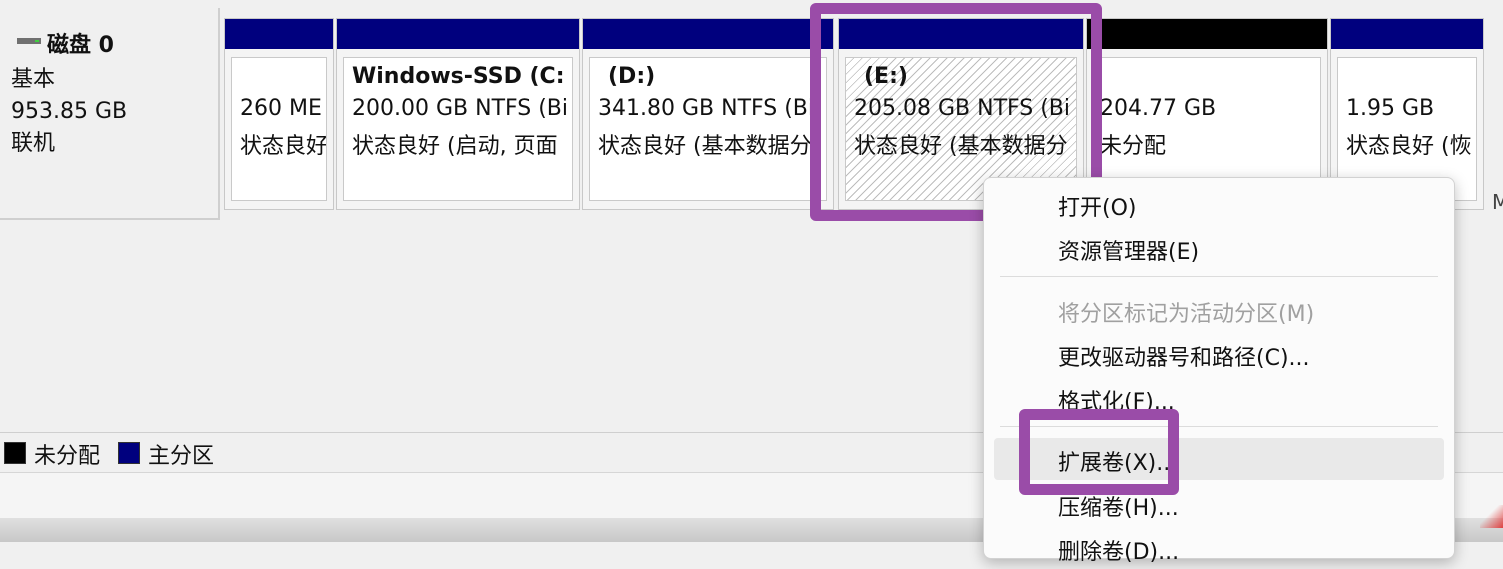 This screenshot has height=569, width=1503. What do you see at coordinates (33, 143) in the screenshot?
I see `disk-status: 联机` at bounding box center [33, 143].